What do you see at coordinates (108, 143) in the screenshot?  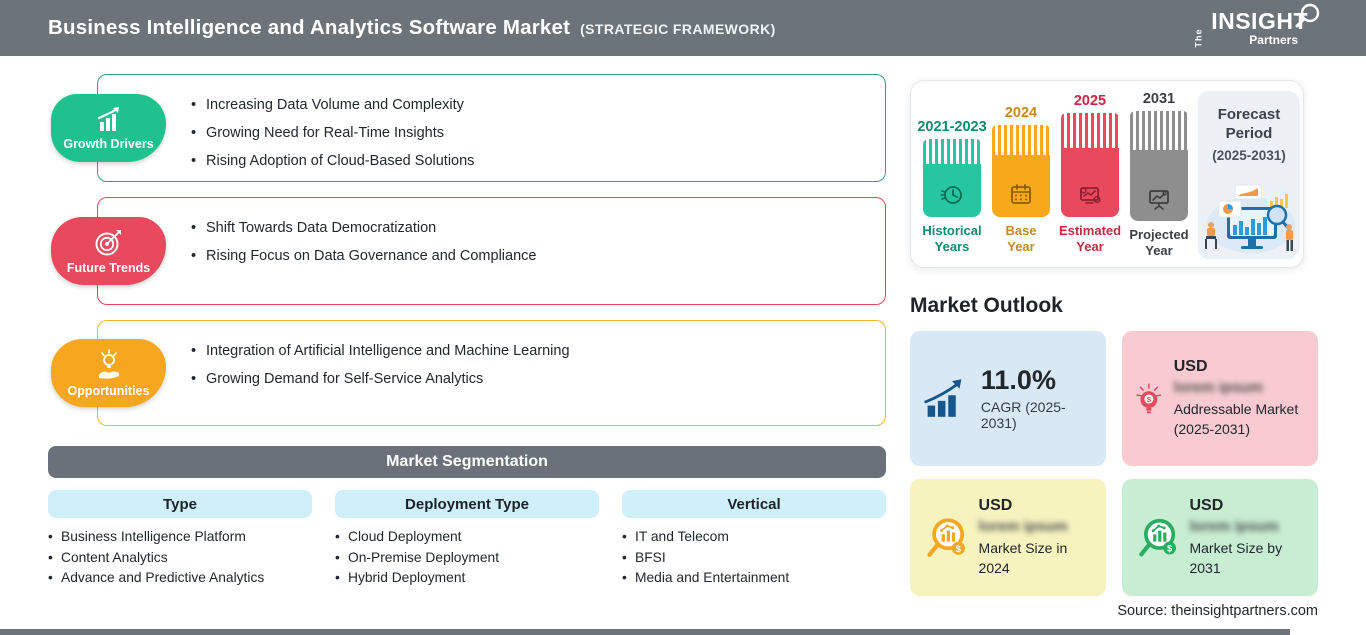 I see `growth-drivers-label: Growth Drivers` at bounding box center [108, 143].